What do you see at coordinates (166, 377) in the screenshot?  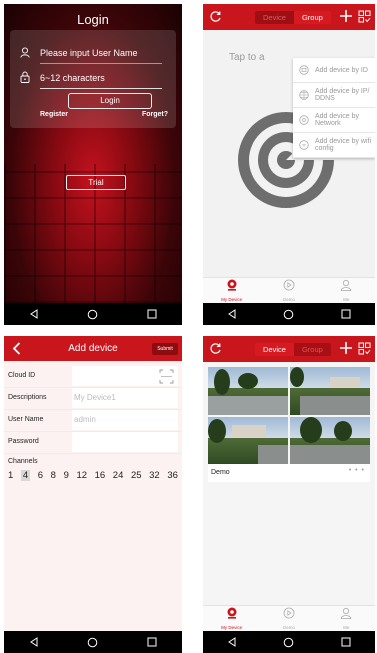 I see `scan-icon` at bounding box center [166, 377].